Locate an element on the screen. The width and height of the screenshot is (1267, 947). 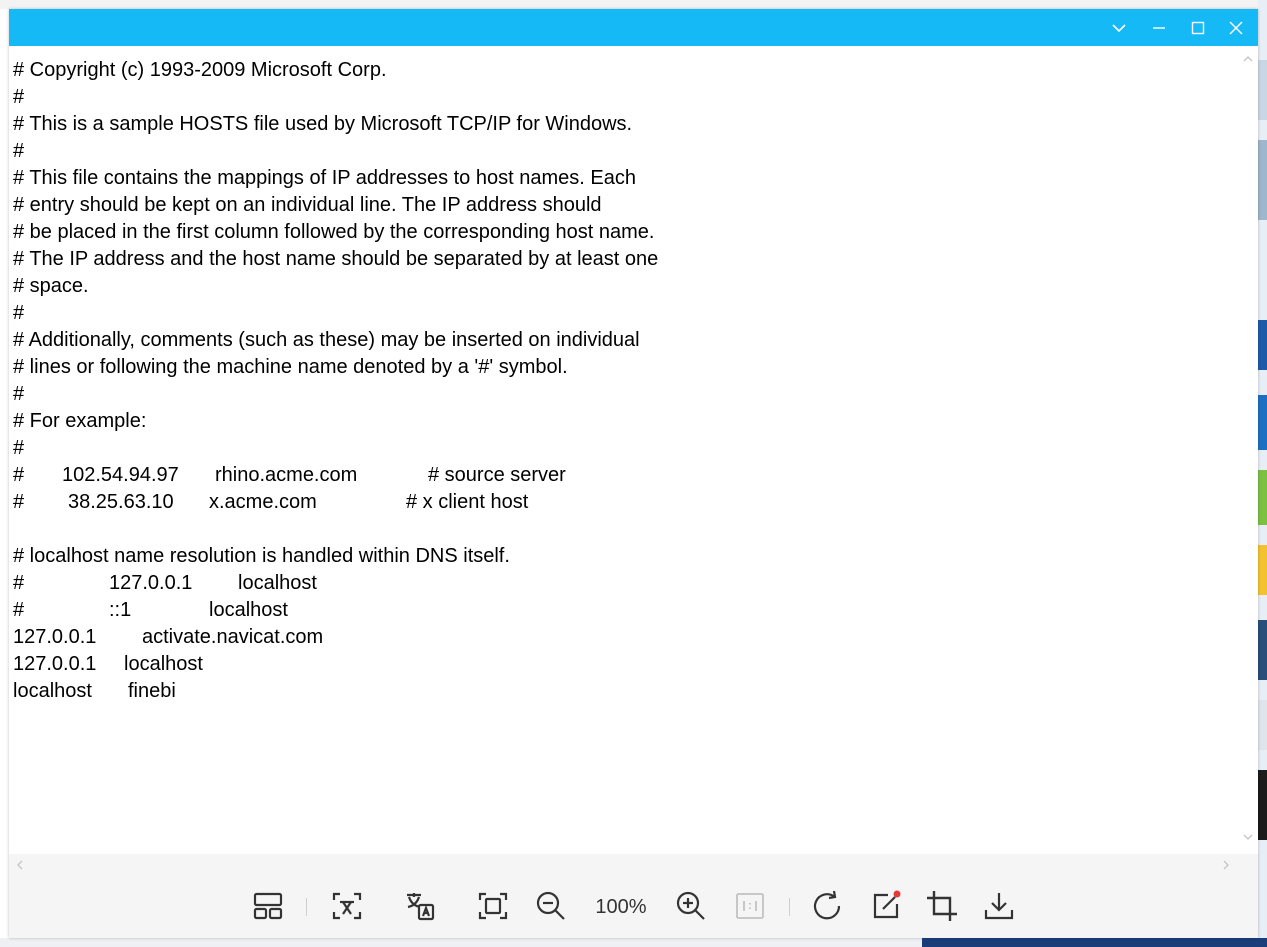
desktop-background-right is located at coordinates (1262, 473).